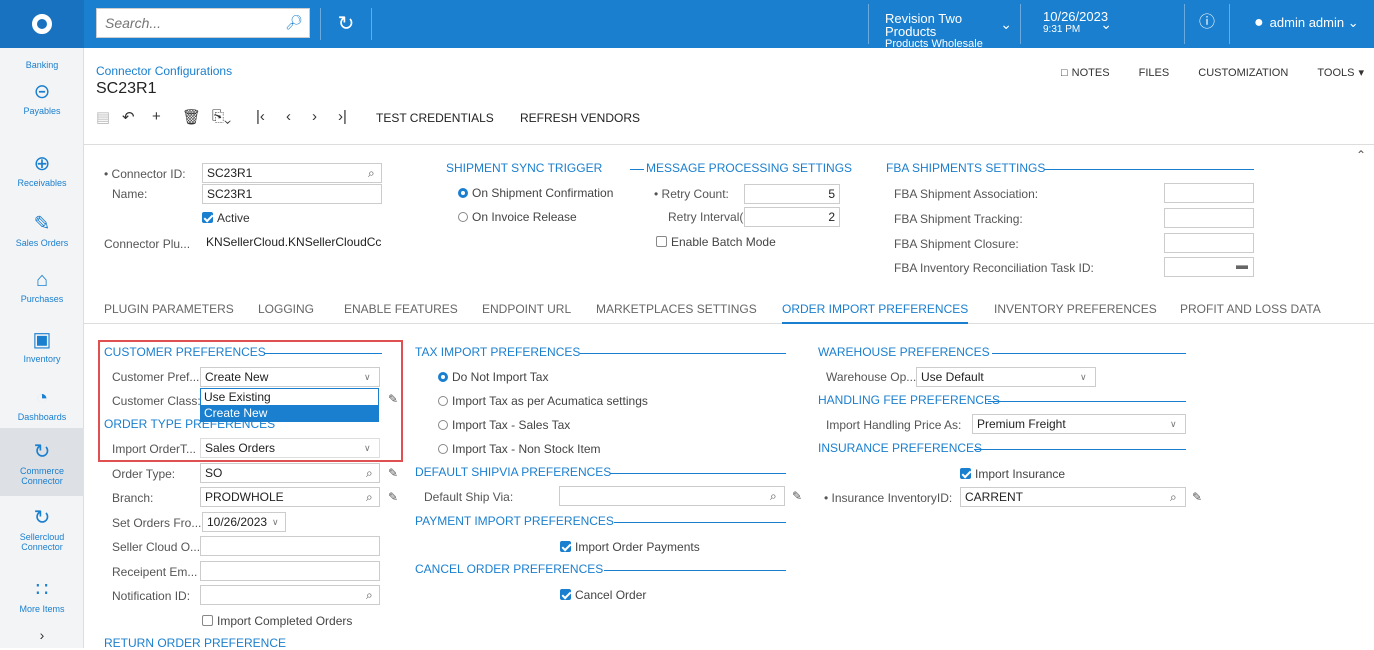 The height and width of the screenshot is (650, 1374). I want to click on customization-button: CUSTOMIZATION, so click(1243, 73).